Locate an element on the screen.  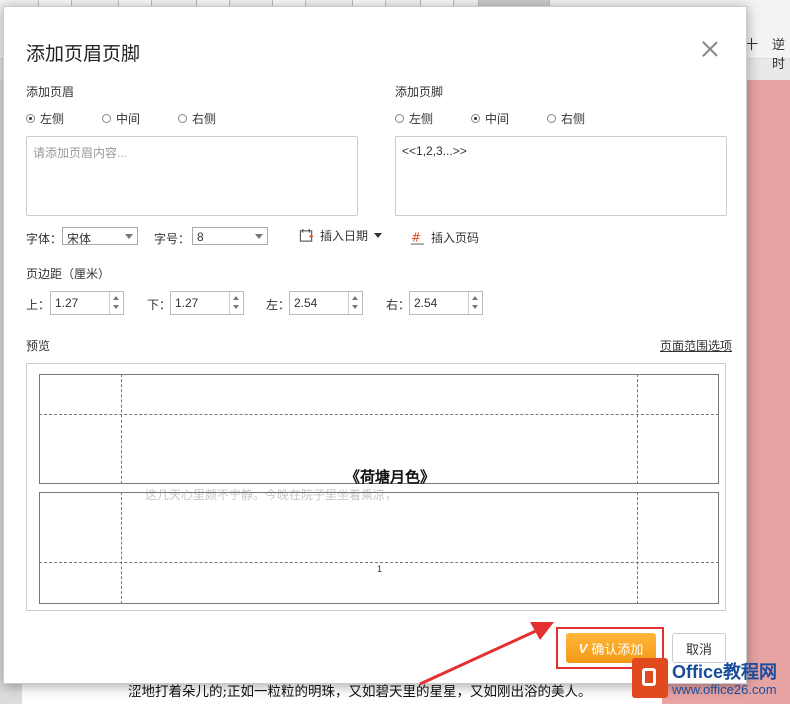
margin-left-label: 左： is located at coordinates (278, 305).